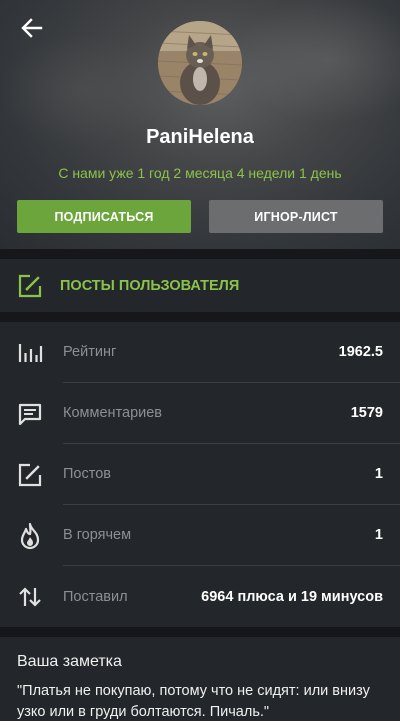 This screenshot has height=721, width=400. What do you see at coordinates (104, 216) in the screenshot?
I see `subscribe-button: ПОДПИСАТЬСЯ` at bounding box center [104, 216].